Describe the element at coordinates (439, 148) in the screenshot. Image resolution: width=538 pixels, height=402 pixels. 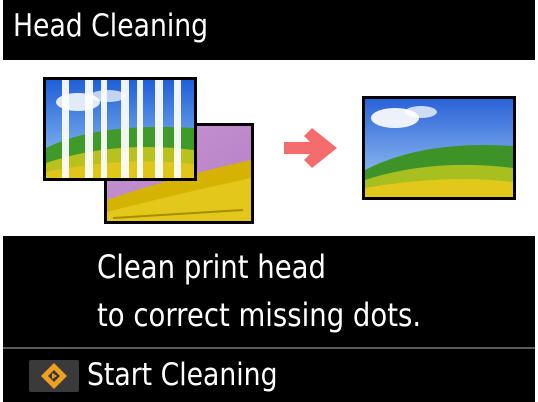
I see `clean-print-photo-icon` at that location.